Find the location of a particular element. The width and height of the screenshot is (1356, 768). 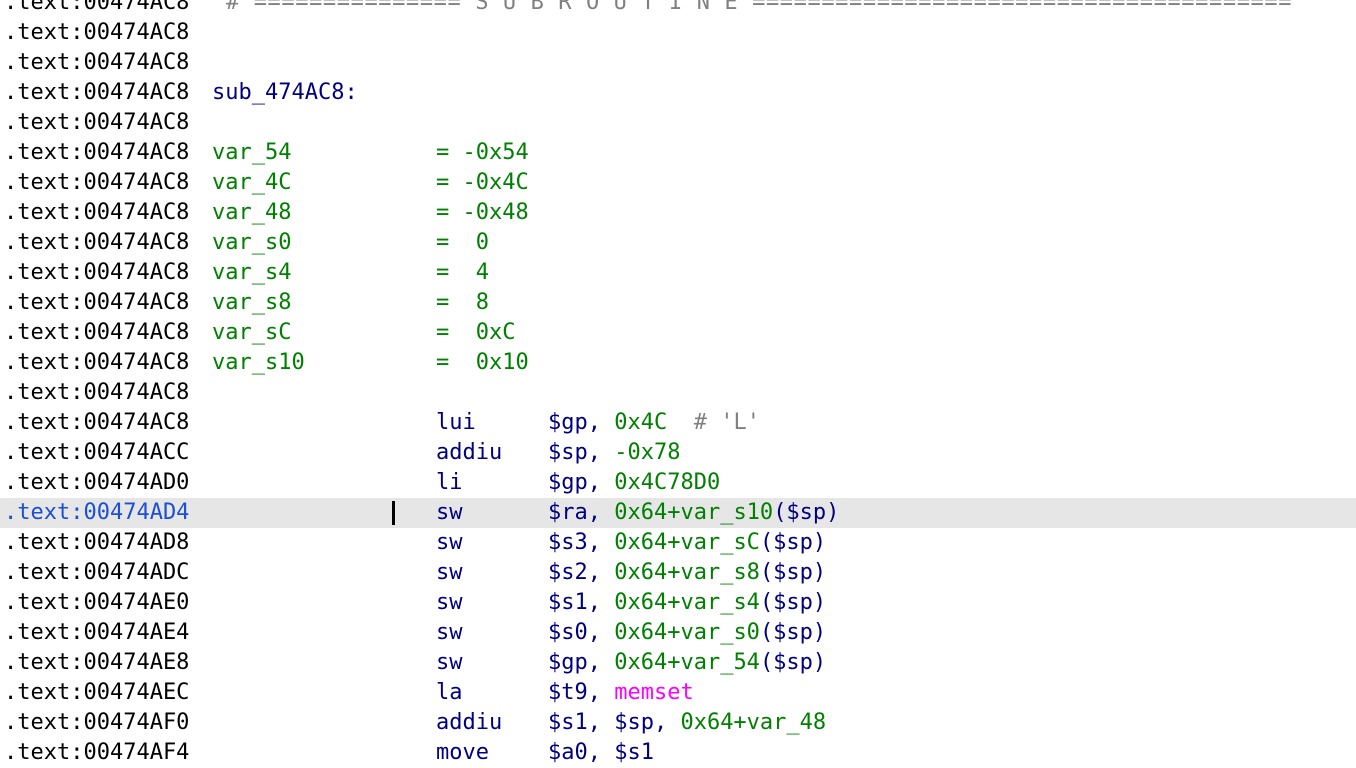

instruction-operands: $s2, 0x64+var_s8($sp) is located at coordinates (687, 573).